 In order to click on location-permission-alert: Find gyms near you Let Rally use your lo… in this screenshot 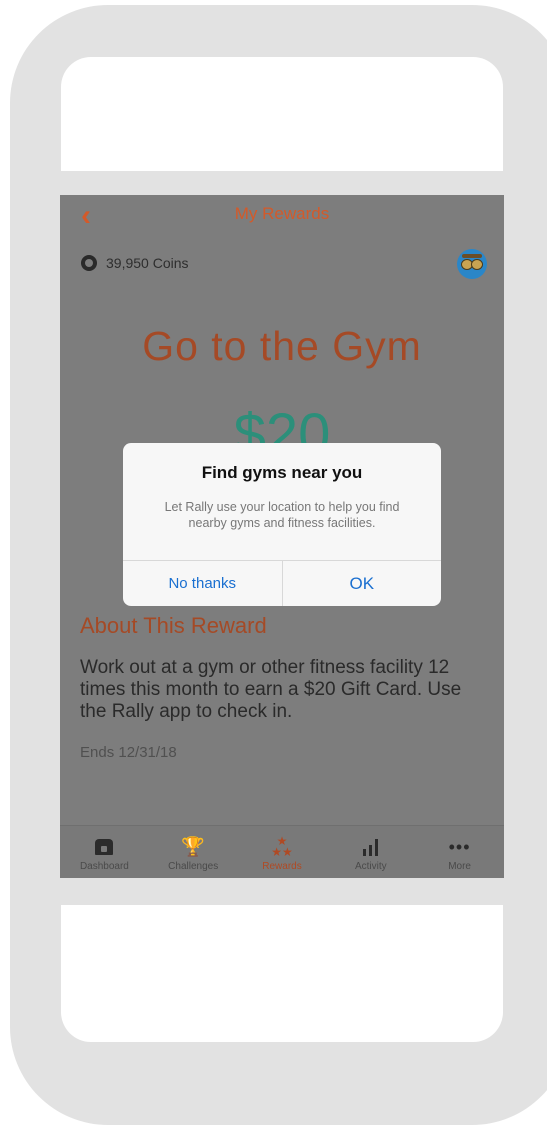, I will do `click(282, 524)`.